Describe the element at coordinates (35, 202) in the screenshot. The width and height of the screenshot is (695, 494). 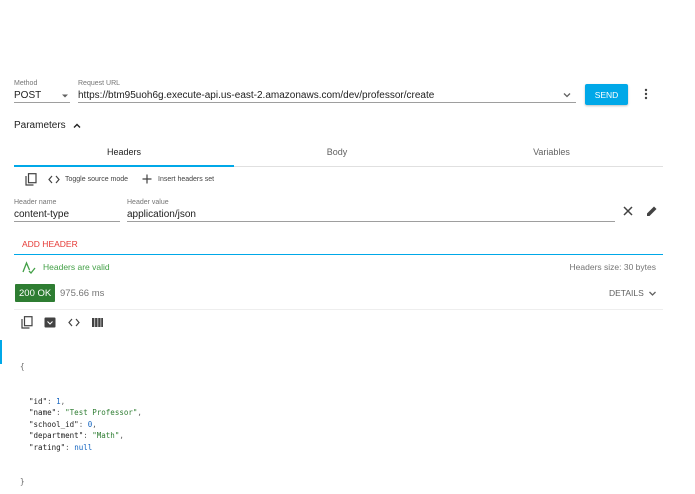
I see `header-name-label: Header name` at that location.